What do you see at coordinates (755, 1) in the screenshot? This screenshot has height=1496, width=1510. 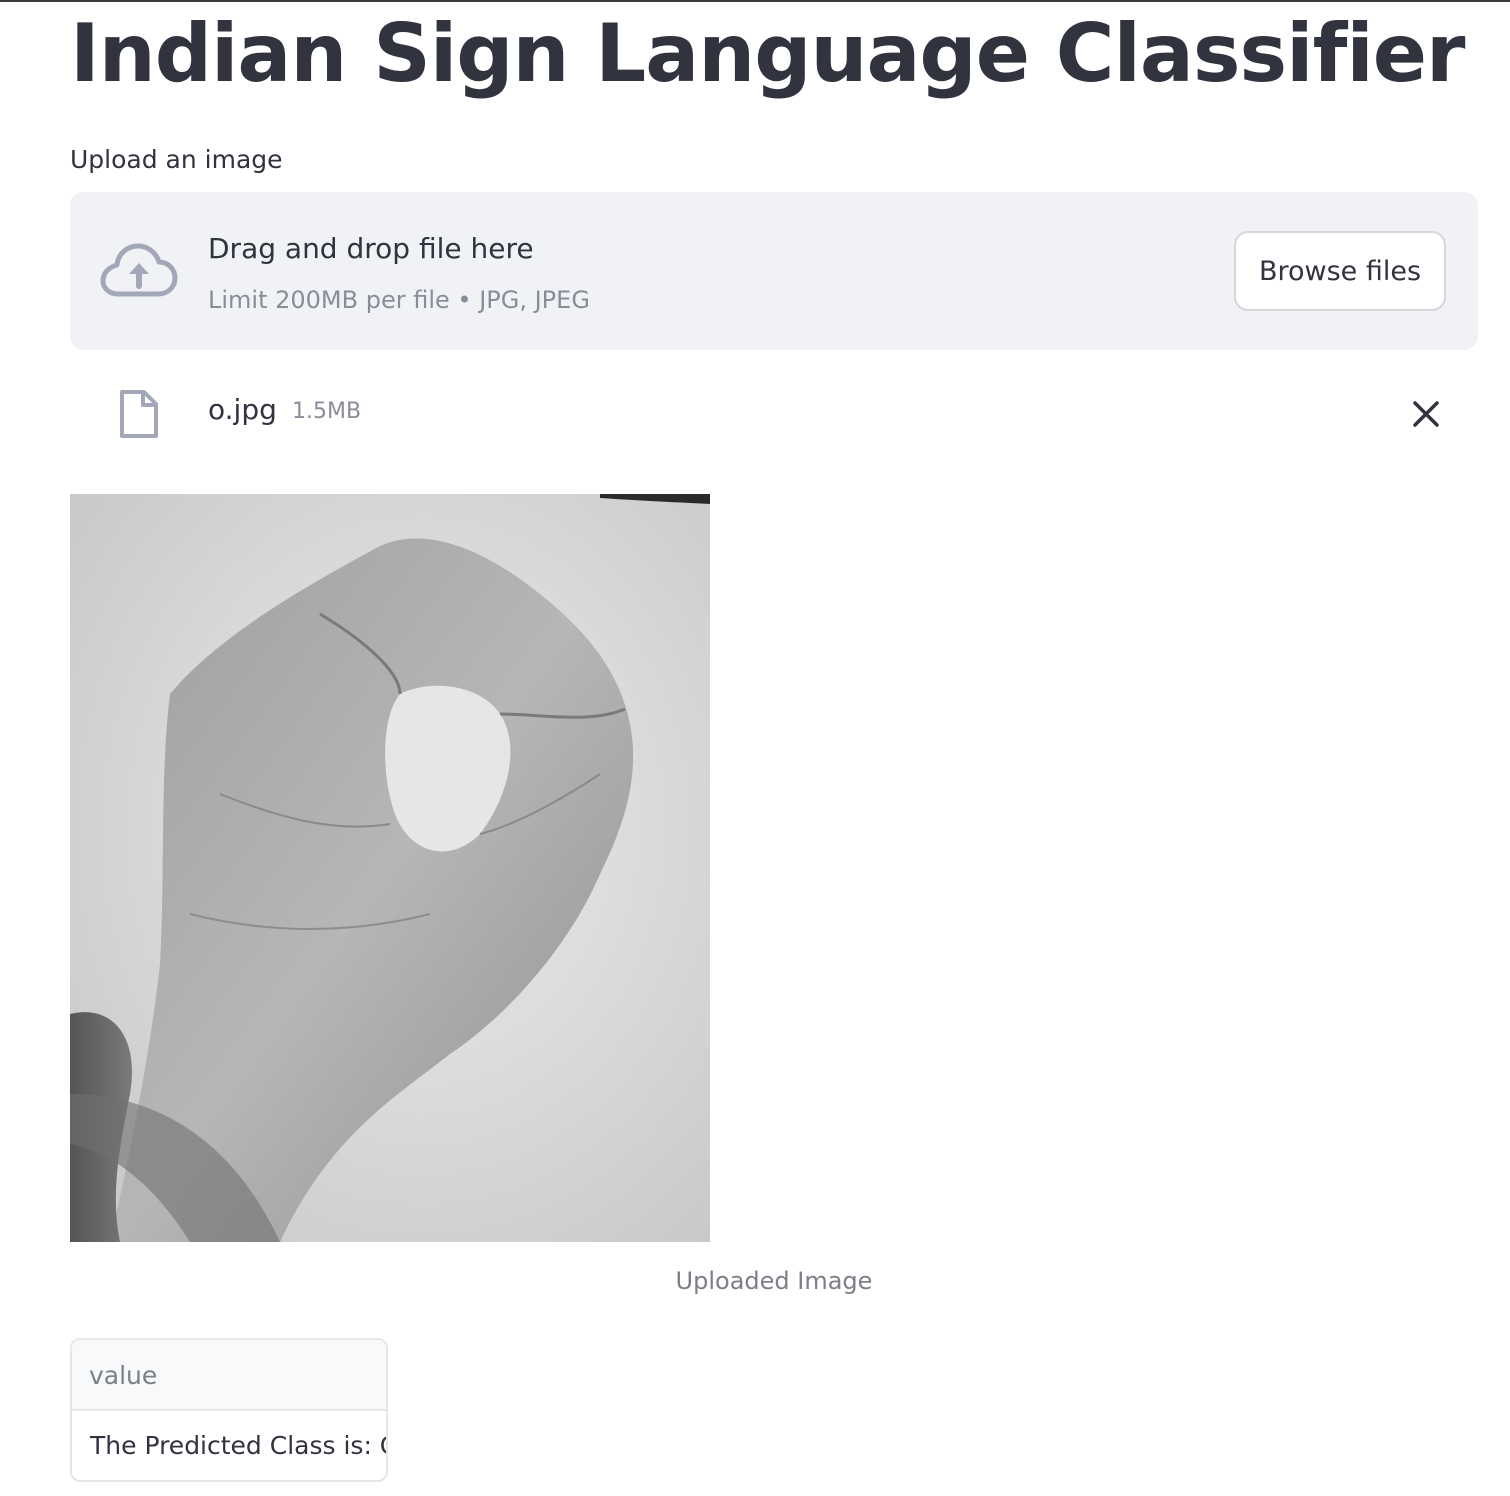 I see `top-divider` at bounding box center [755, 1].